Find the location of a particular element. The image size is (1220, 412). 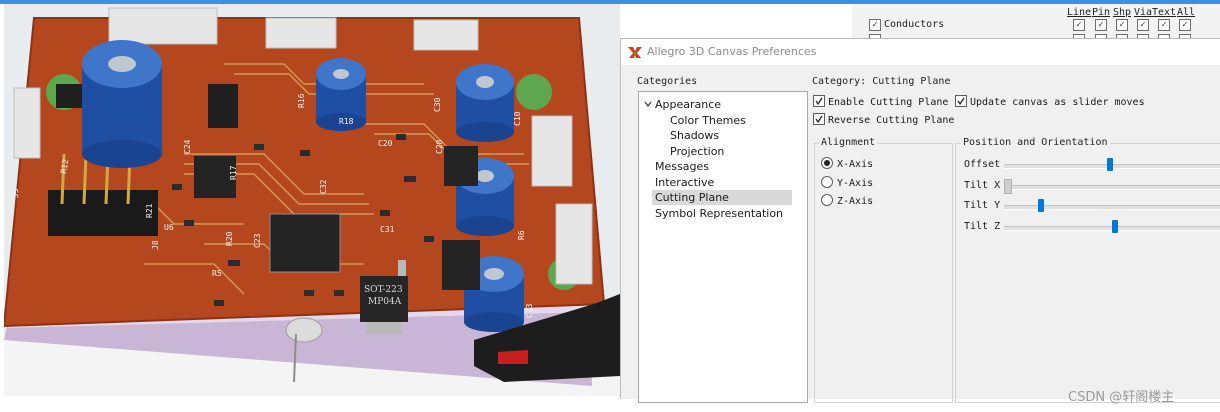

tree-item-color-themes: Color Themes is located at coordinates (708, 120).